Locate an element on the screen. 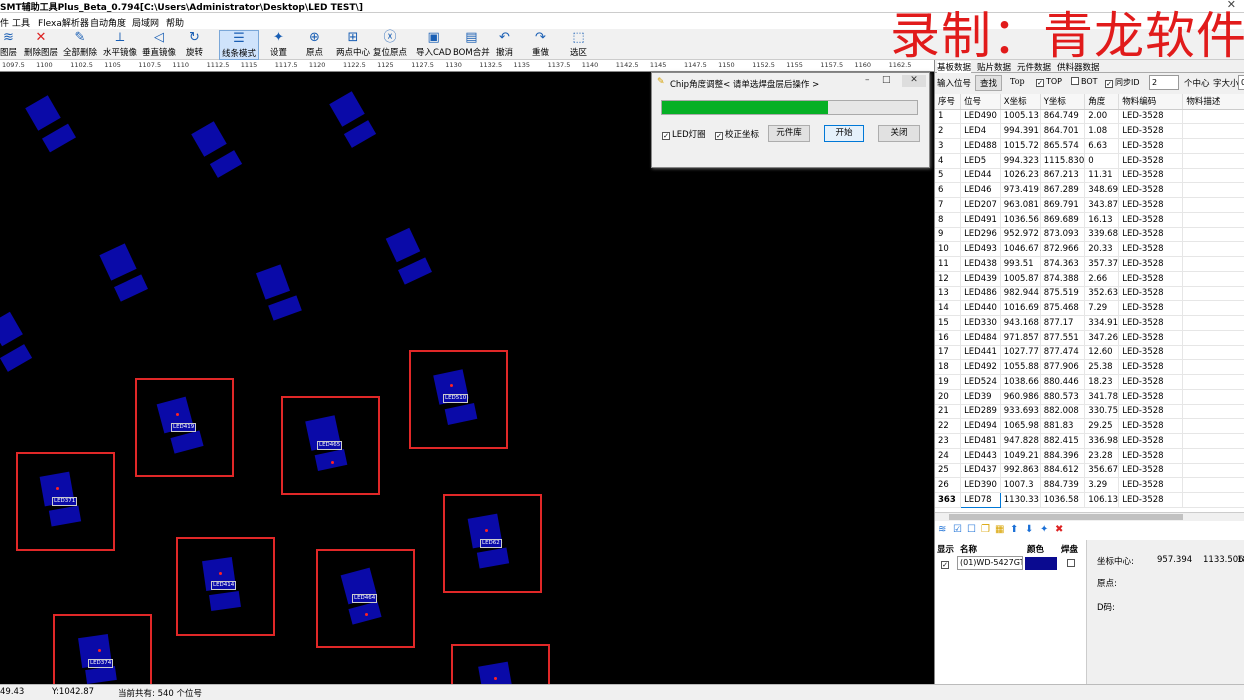 The image size is (1244, 700). table-cell: 1036.56 is located at coordinates (1020, 220).